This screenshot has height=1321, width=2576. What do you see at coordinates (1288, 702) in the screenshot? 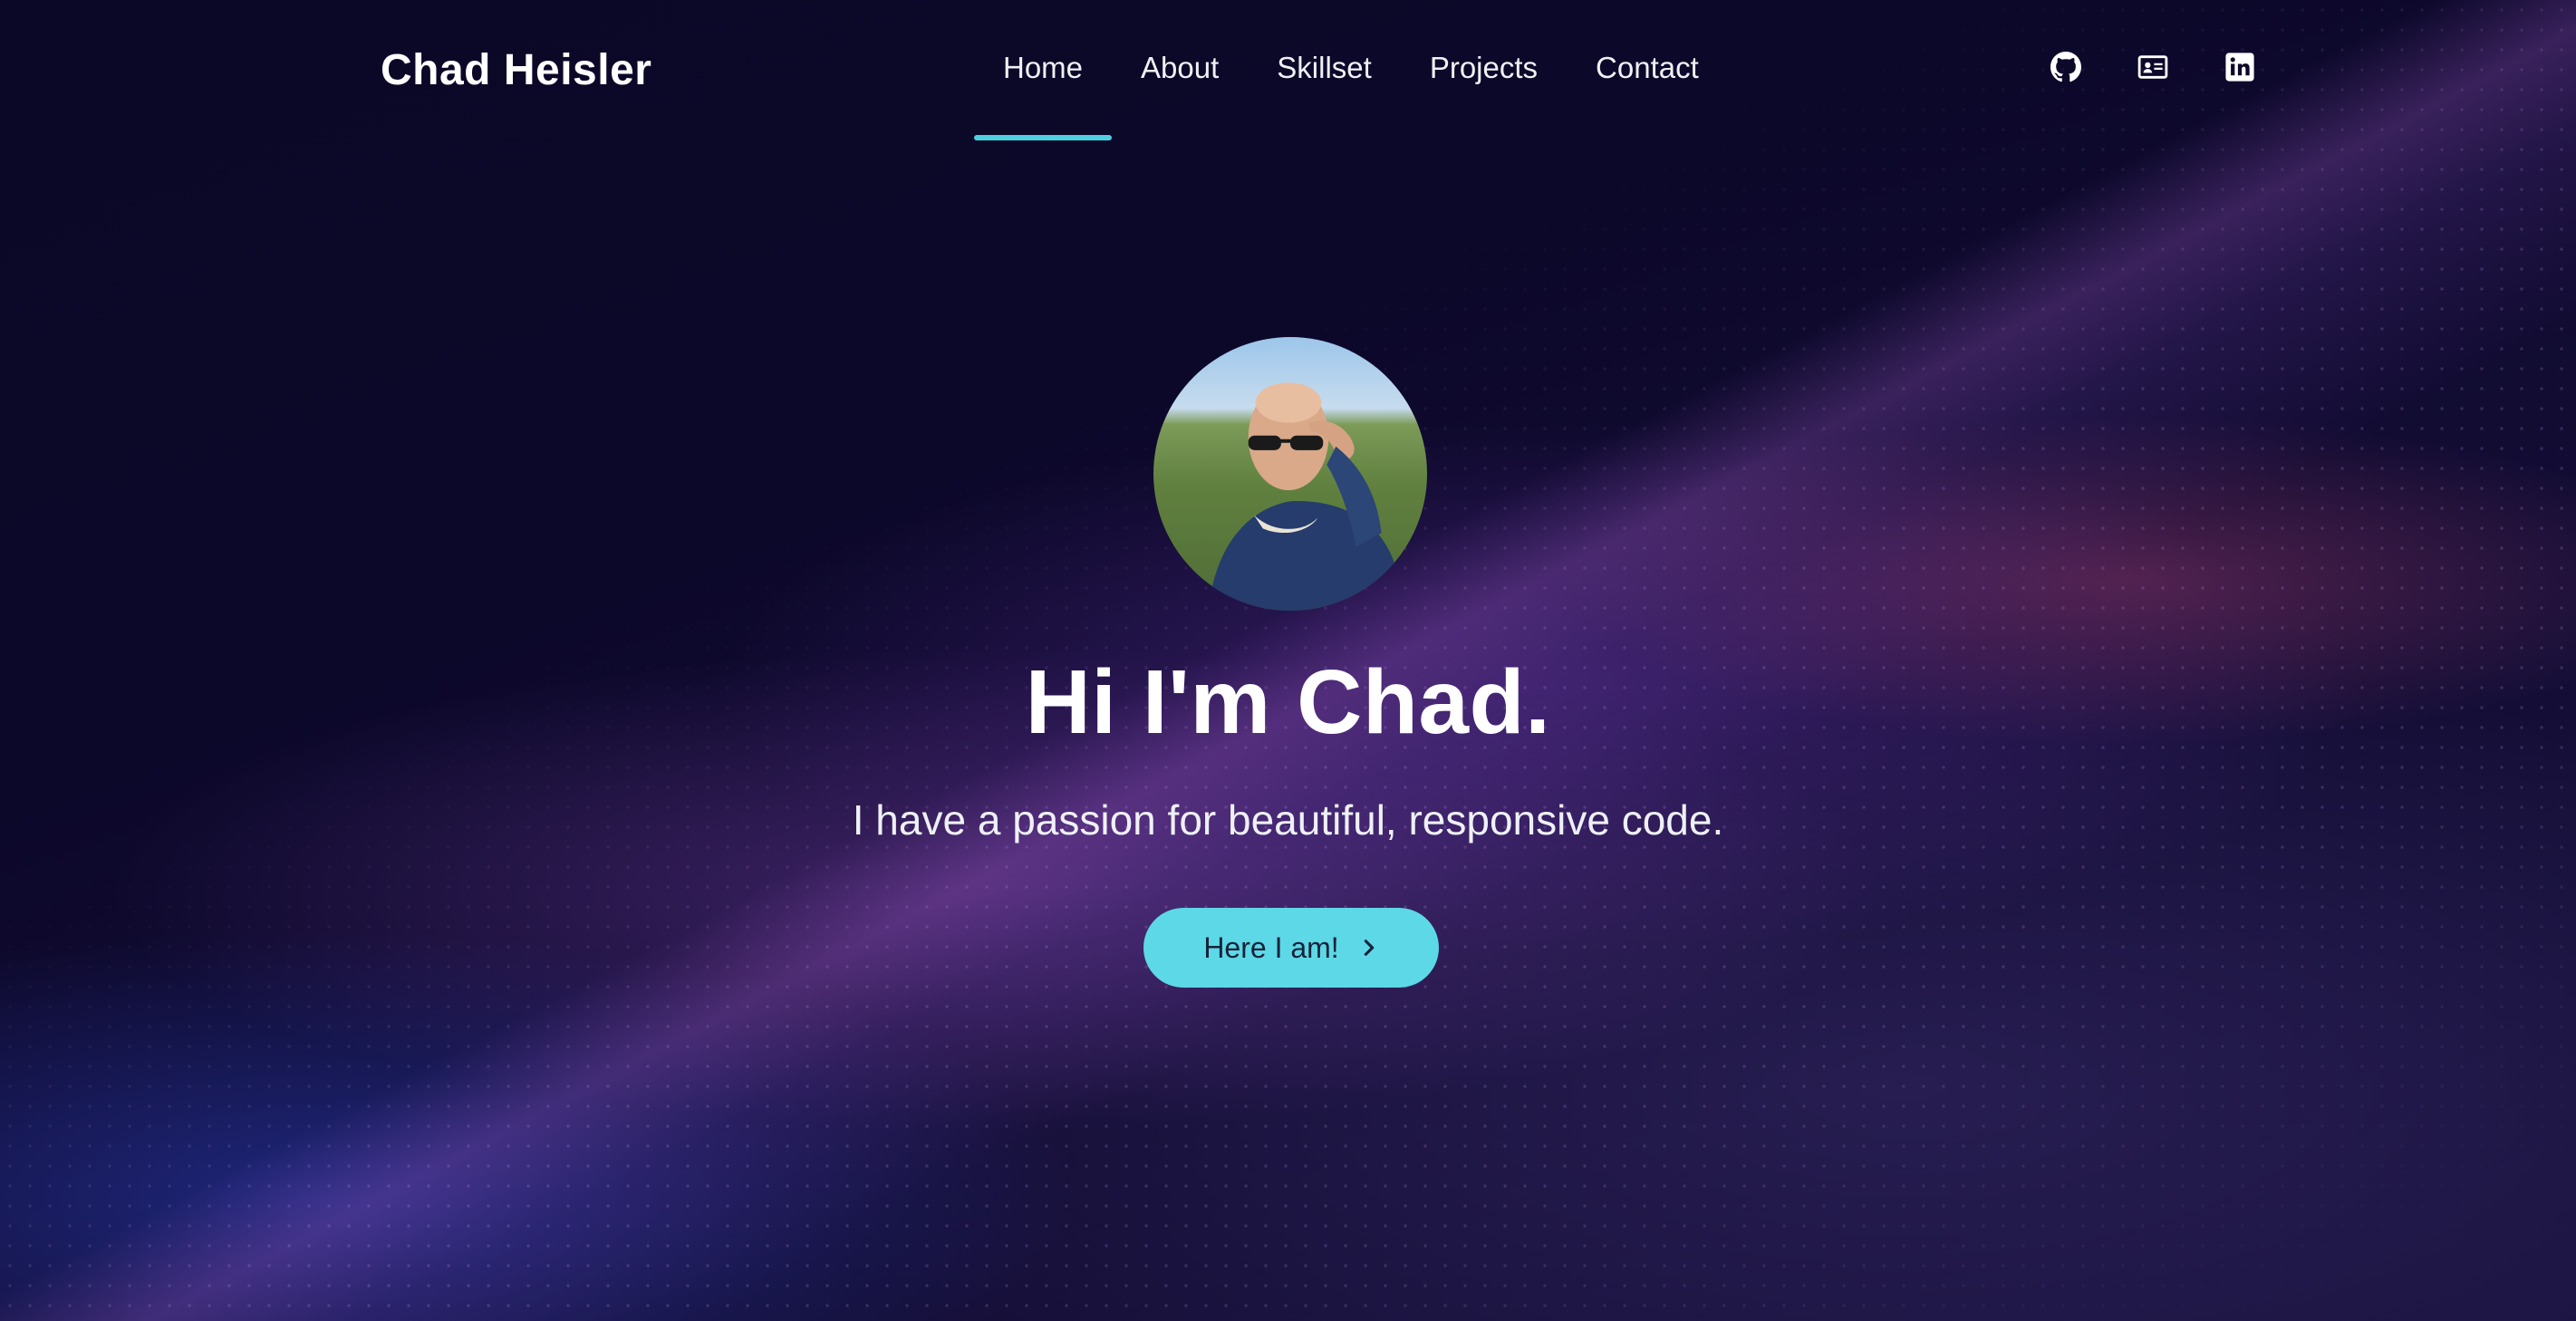
I see `hero-headline: Hi I'm Chad.` at bounding box center [1288, 702].